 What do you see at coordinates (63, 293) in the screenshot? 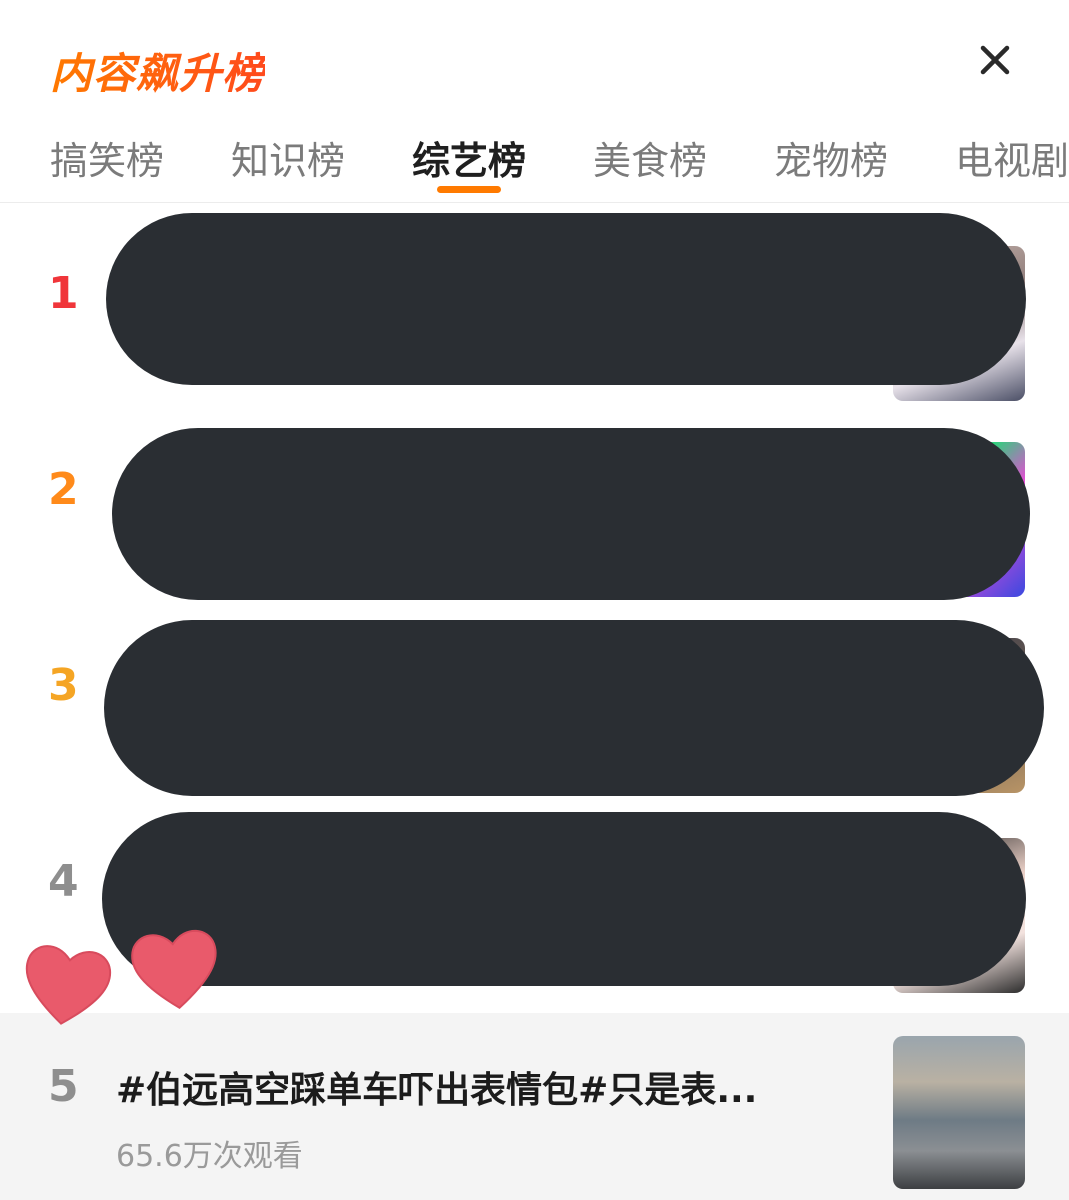
I see `rank-number: 1` at bounding box center [63, 293].